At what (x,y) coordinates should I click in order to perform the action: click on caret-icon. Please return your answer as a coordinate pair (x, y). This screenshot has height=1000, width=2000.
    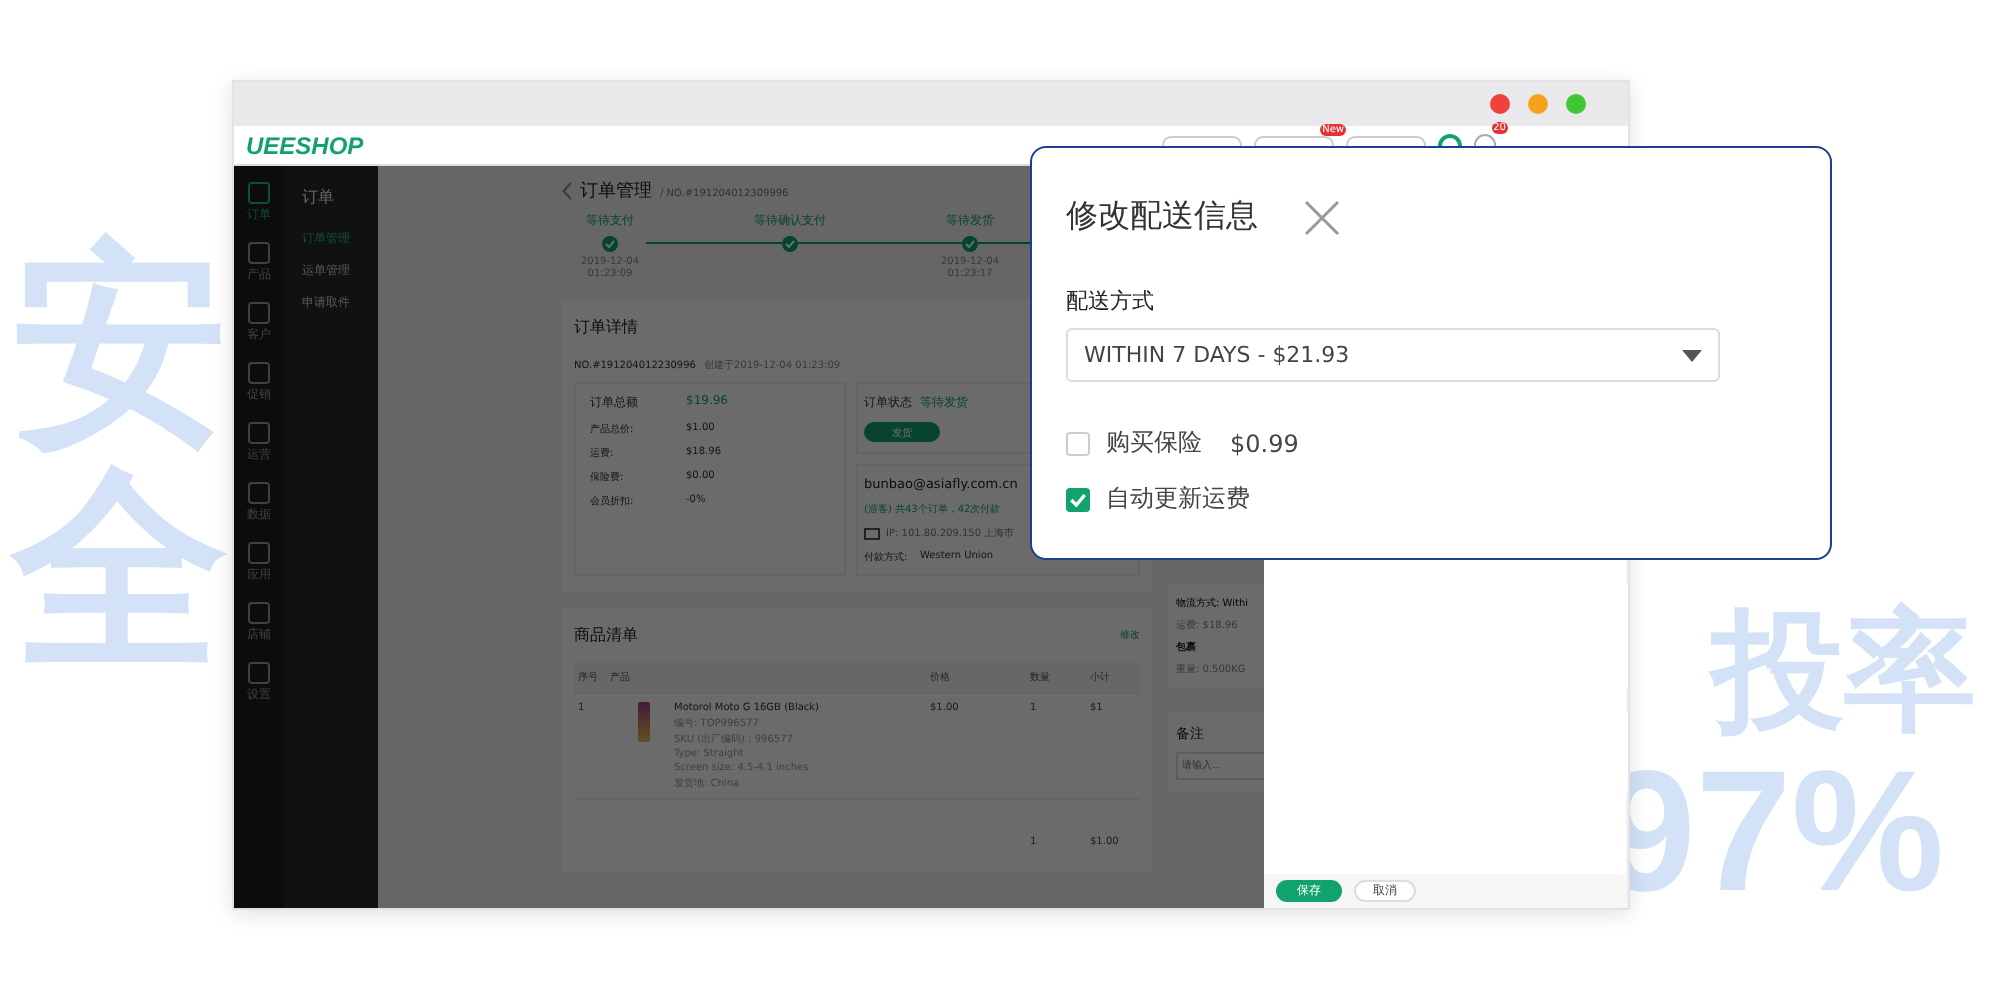
    Looking at the image, I should click on (1692, 355).